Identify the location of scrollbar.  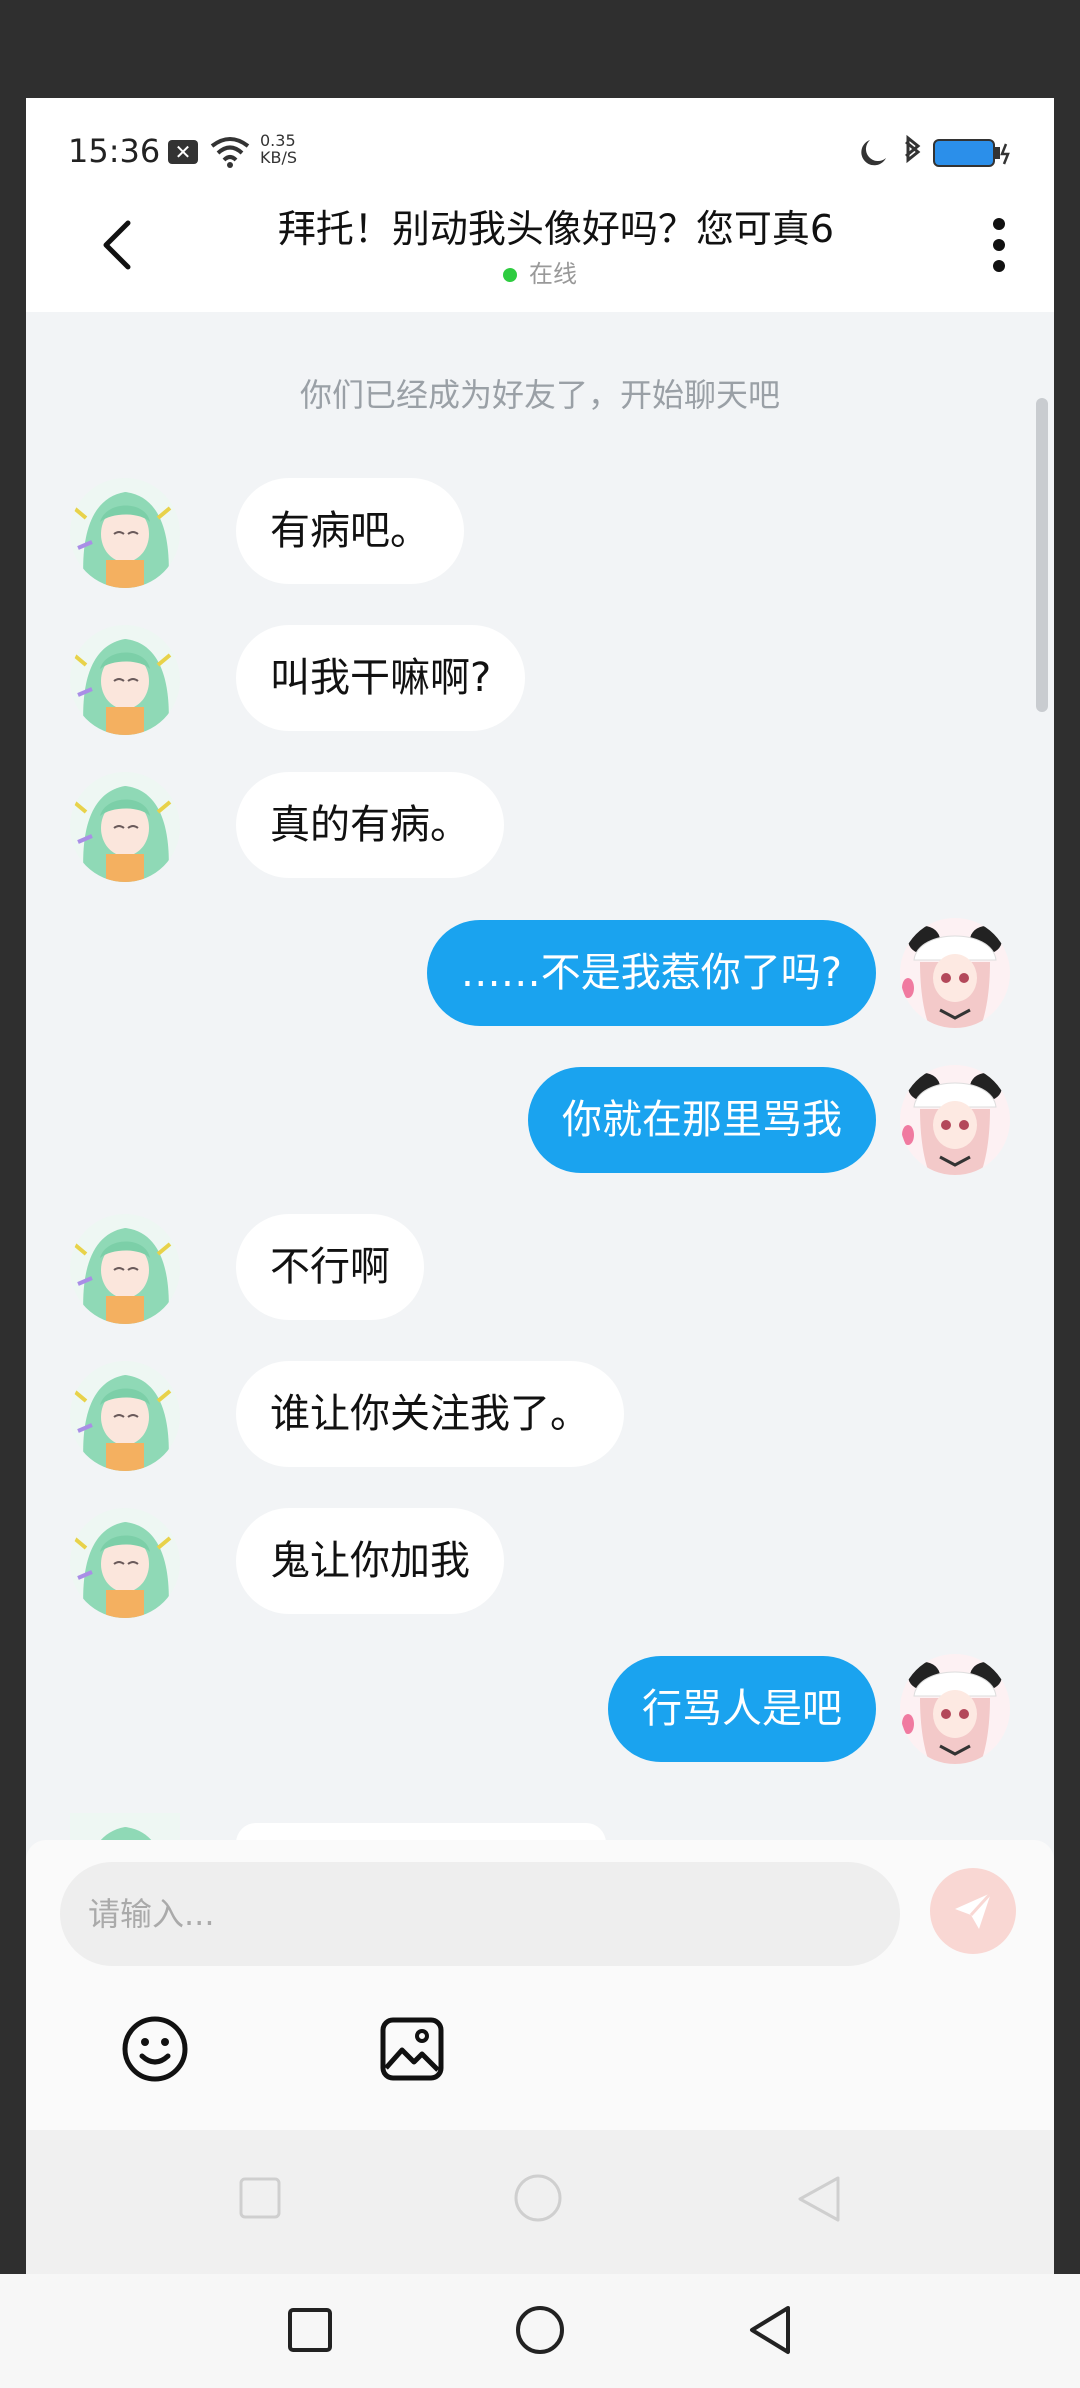
(1042, 555).